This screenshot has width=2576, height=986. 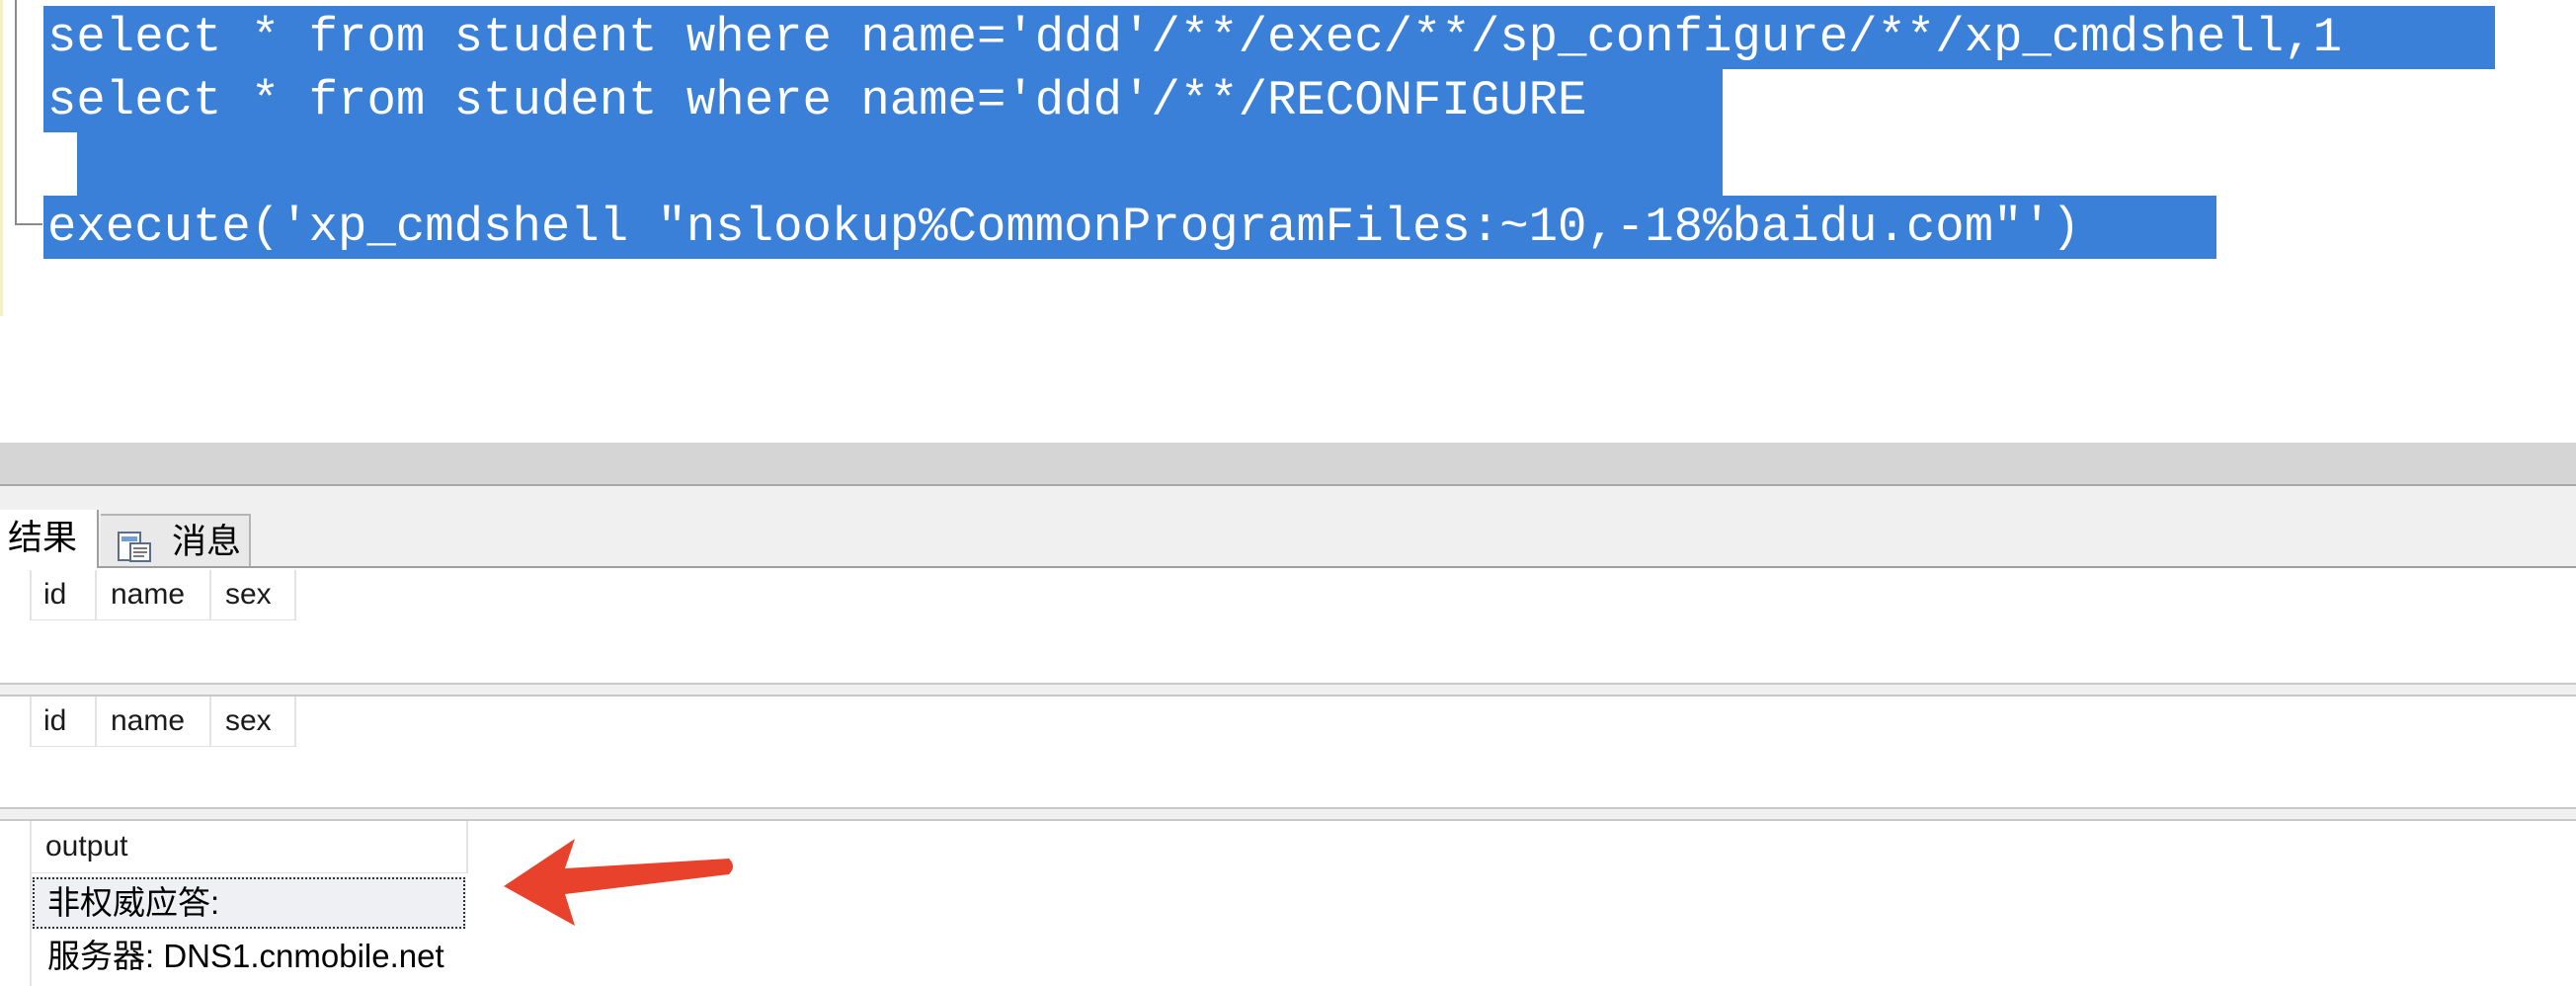 What do you see at coordinates (28, 224) in the screenshot?
I see `code-fold-corner` at bounding box center [28, 224].